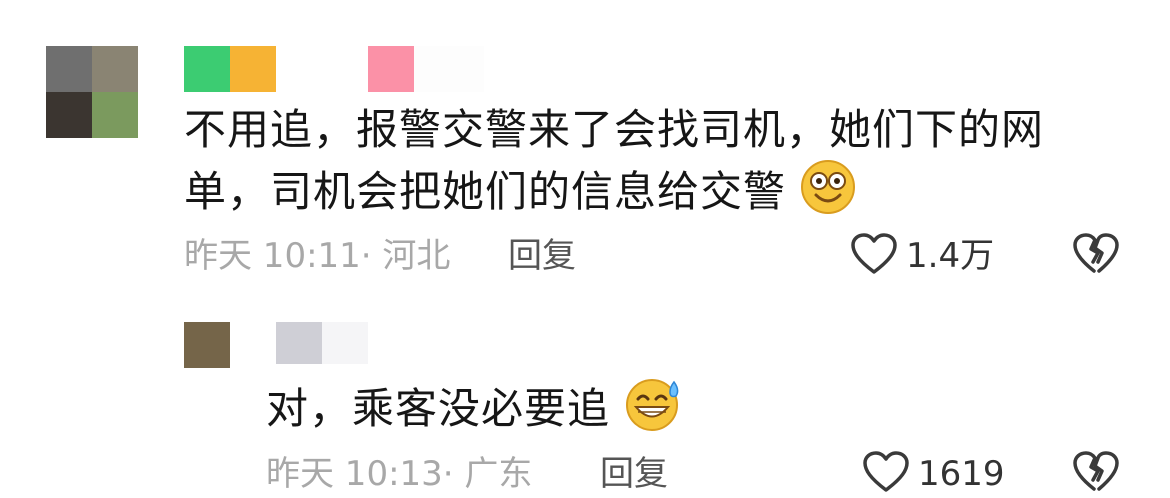  Describe the element at coordinates (438, 408) in the screenshot. I see `comment-text: 对，乘客没必要追` at that location.